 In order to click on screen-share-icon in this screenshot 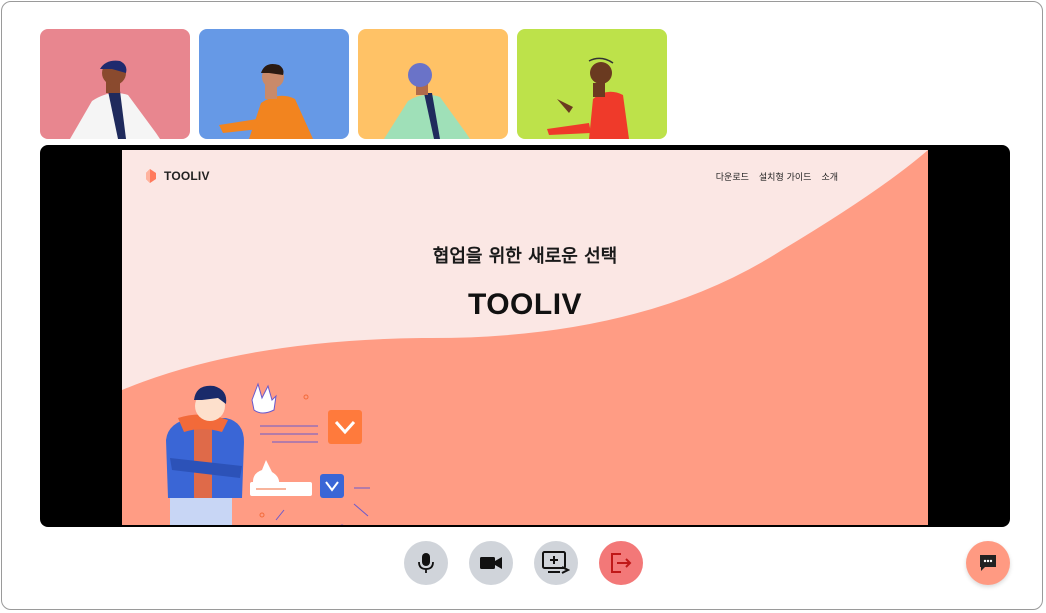, I will do `click(556, 562)`.